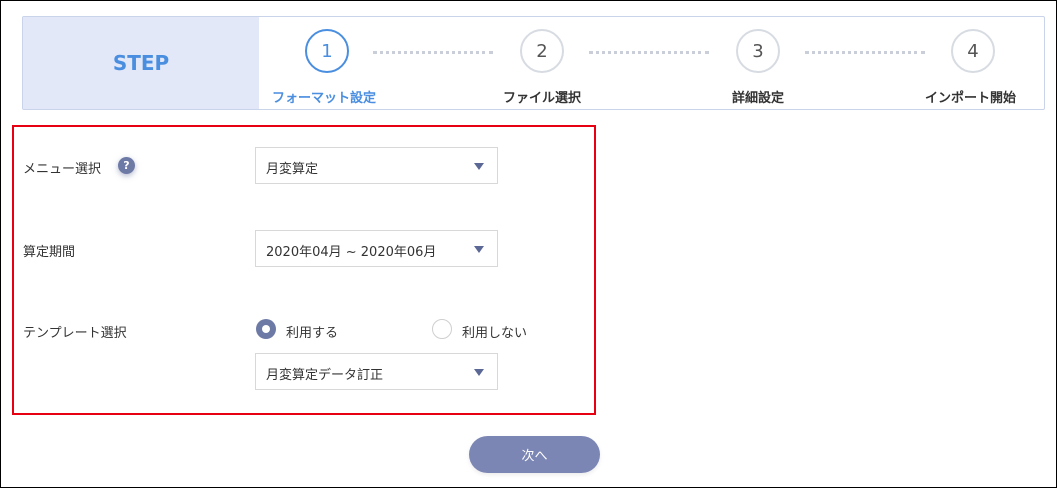  What do you see at coordinates (351, 252) in the screenshot?
I see `period-select-value: 2020年04月 ~ 2020年06月` at bounding box center [351, 252].